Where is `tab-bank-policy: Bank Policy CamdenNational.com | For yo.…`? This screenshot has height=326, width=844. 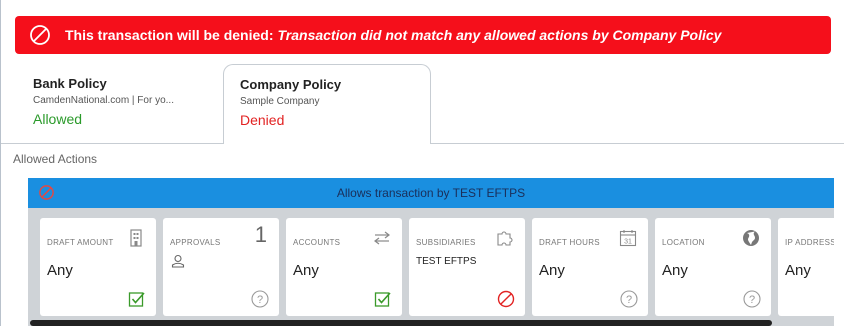 tab-bank-policy: Bank Policy CamdenNational.com | For yo.… is located at coordinates (120, 103).